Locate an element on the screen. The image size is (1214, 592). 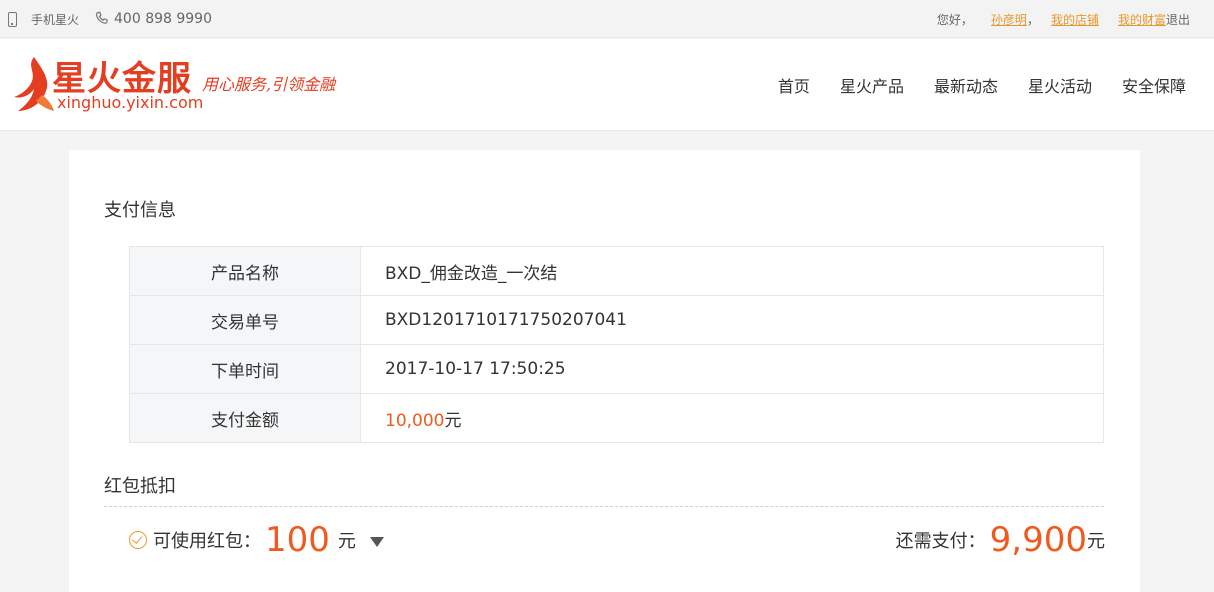
mobile-phone-icon is located at coordinates (12, 19).